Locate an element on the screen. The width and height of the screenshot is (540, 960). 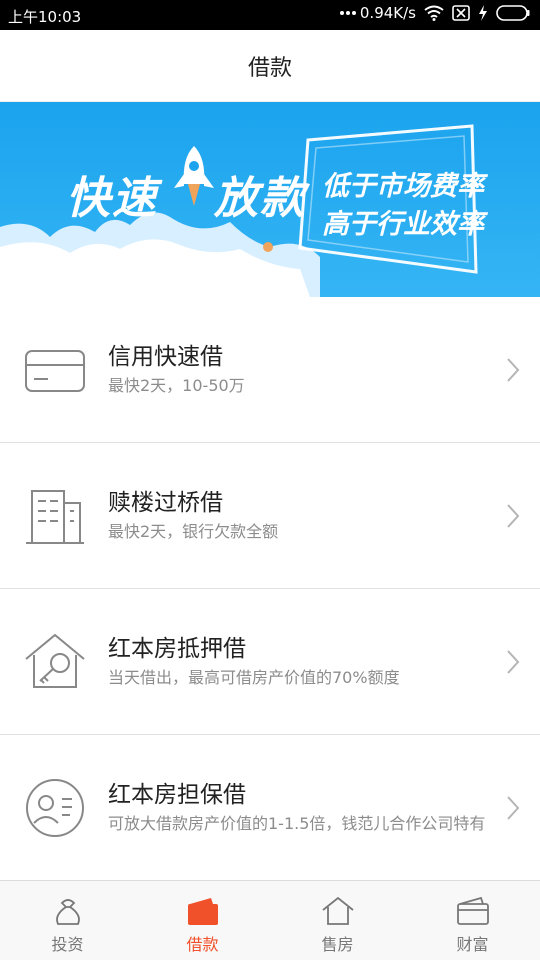
more-dots-icon is located at coordinates (347, 13).